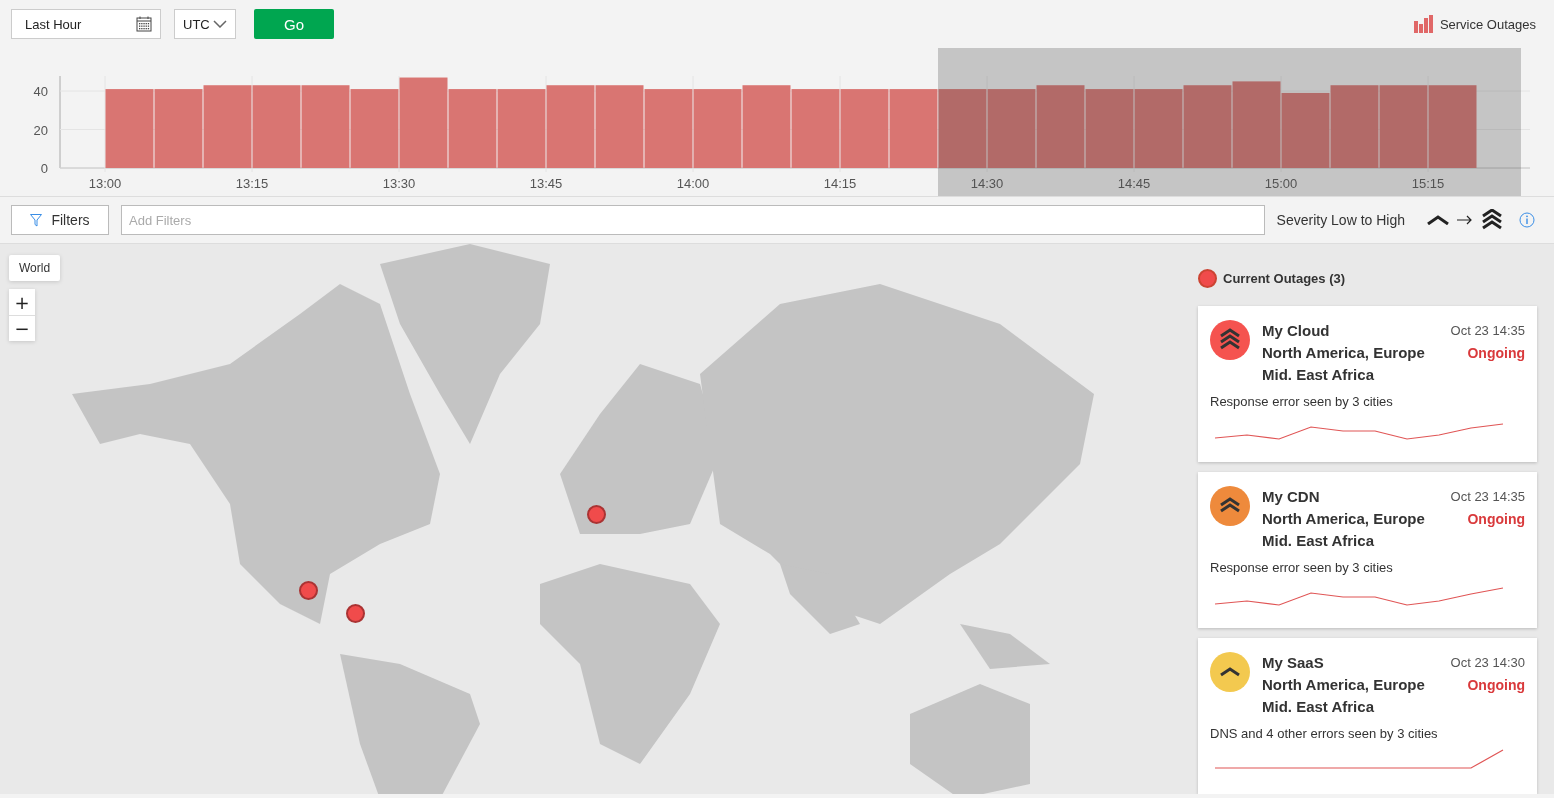 Image resolution: width=1554 pixels, height=798 pixels. Describe the element at coordinates (144, 24) in the screenshot. I see `calendar-icon` at that location.